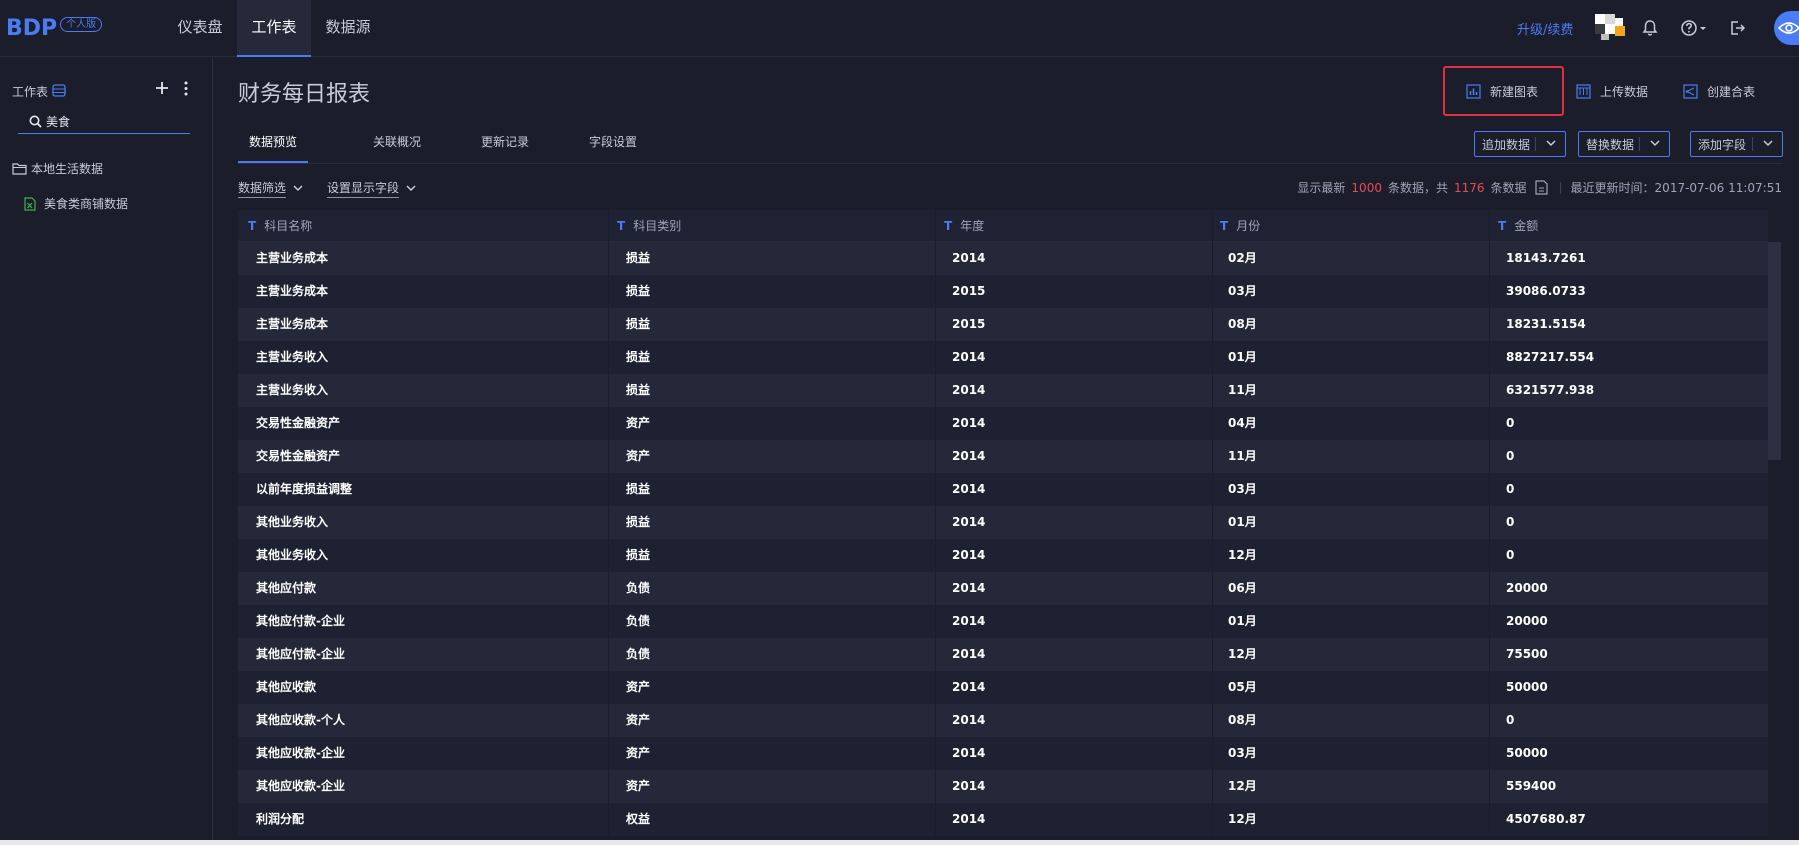 The image size is (1799, 845). I want to click on stats-mid: 条数据，共, so click(1417, 188).